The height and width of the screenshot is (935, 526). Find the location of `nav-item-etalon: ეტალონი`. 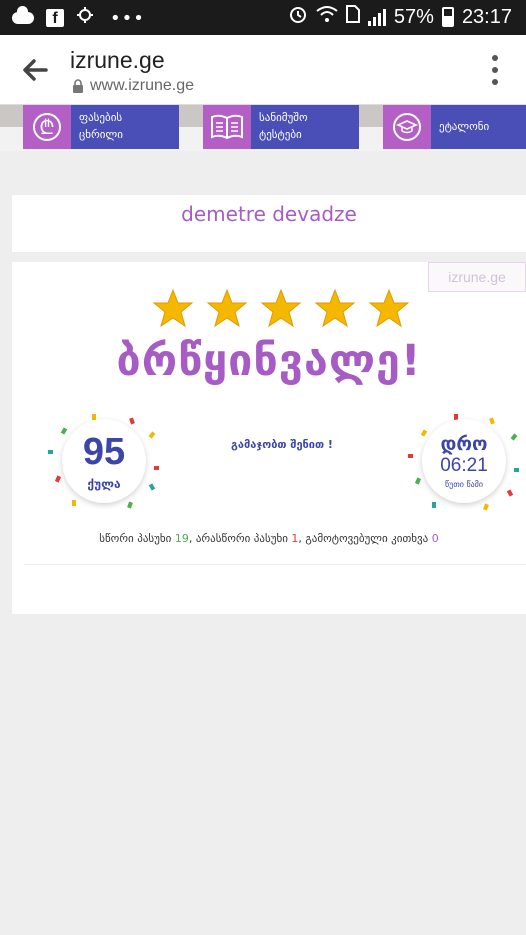

nav-item-etalon: ეტალონი is located at coordinates (454, 127).